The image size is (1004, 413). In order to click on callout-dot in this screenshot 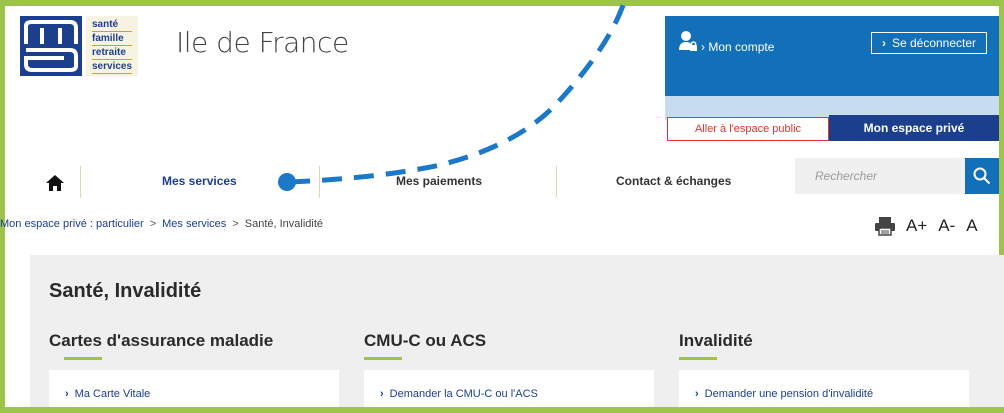, I will do `click(287, 182)`.